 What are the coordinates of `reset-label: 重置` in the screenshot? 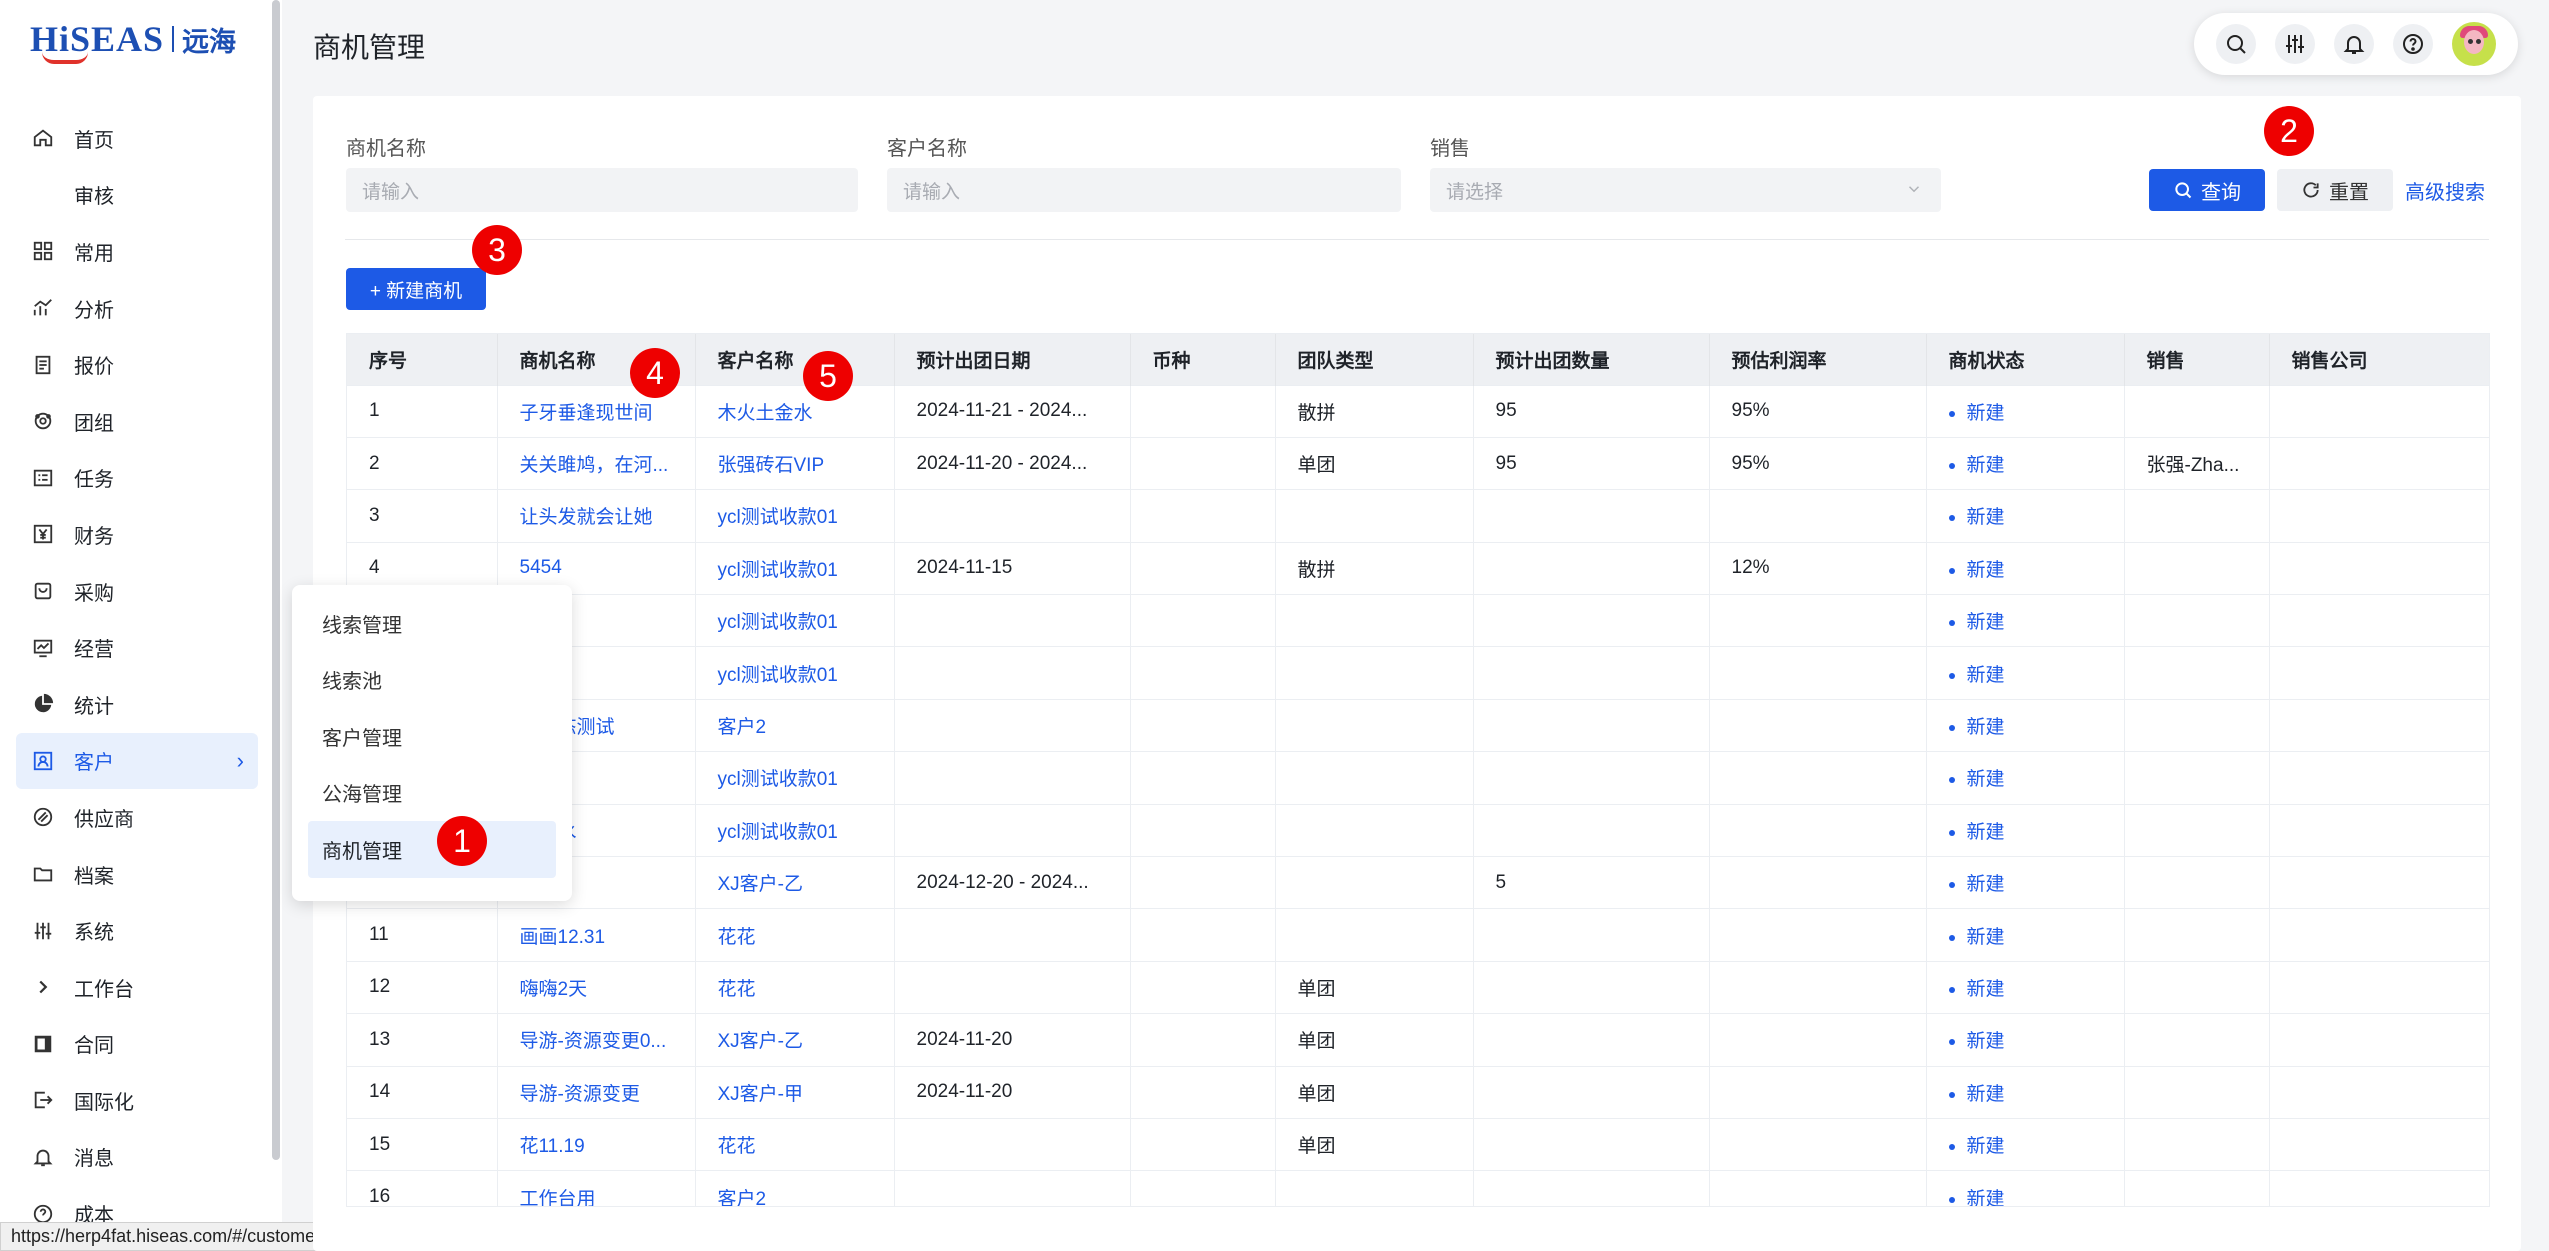 It's located at (2349, 192).